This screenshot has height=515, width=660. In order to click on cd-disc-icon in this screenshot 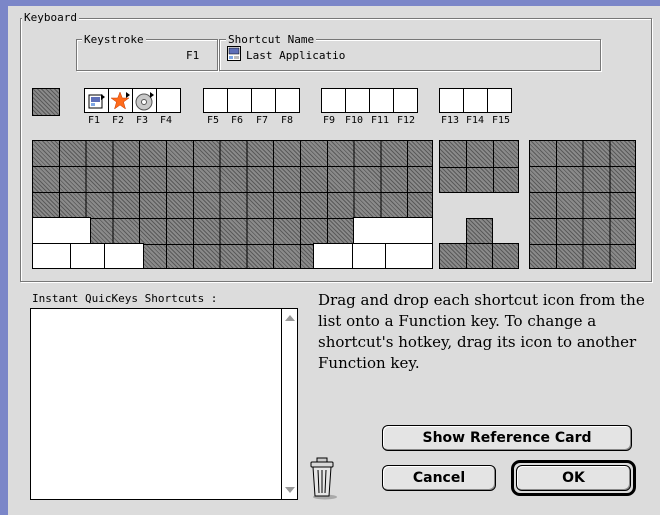, I will do `click(144, 100)`.